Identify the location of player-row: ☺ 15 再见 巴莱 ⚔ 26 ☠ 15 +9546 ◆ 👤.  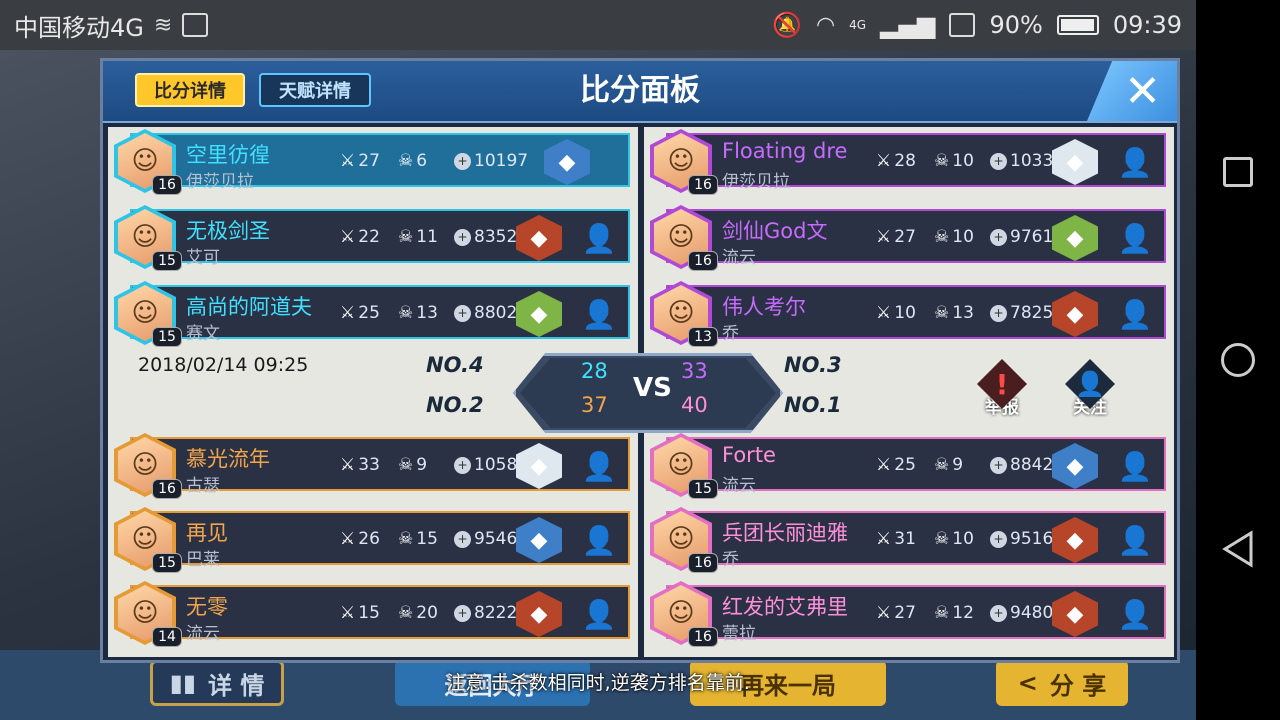
(369, 539).